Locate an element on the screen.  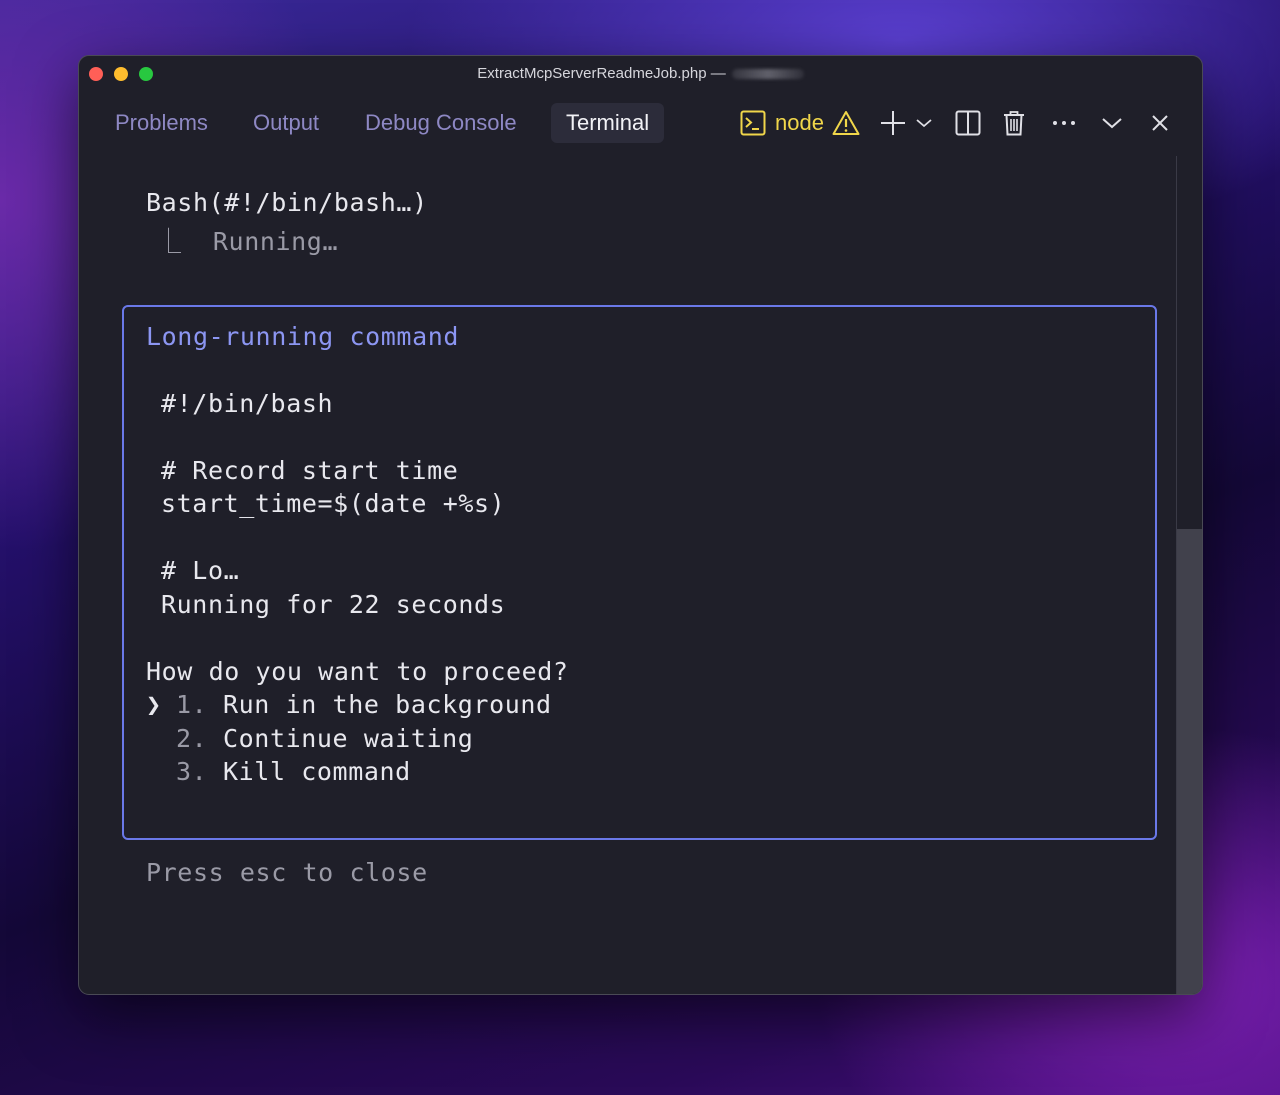
proceed-question: How do you want to proceed? is located at coordinates (357, 671).